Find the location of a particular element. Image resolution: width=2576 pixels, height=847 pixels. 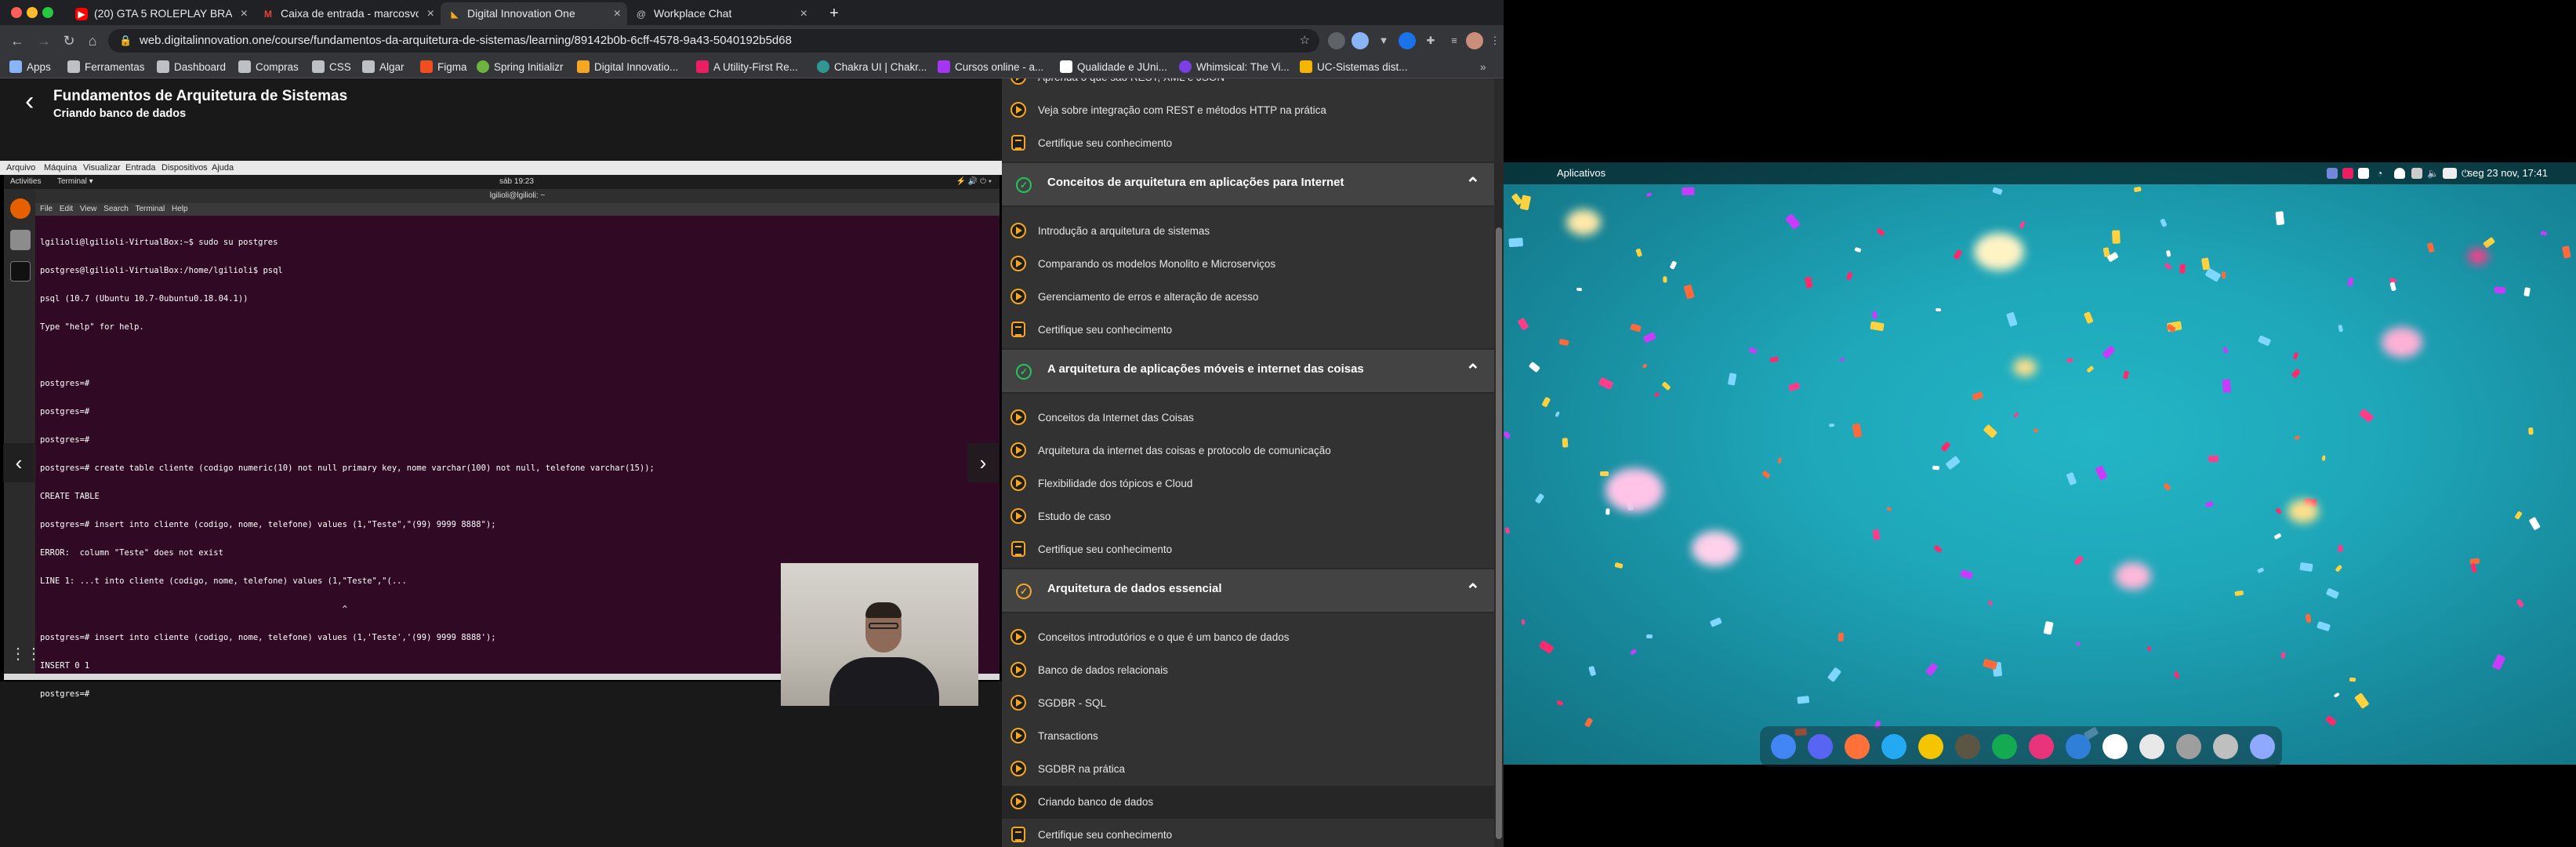

firefox-icon is located at coordinates (1857, 746).